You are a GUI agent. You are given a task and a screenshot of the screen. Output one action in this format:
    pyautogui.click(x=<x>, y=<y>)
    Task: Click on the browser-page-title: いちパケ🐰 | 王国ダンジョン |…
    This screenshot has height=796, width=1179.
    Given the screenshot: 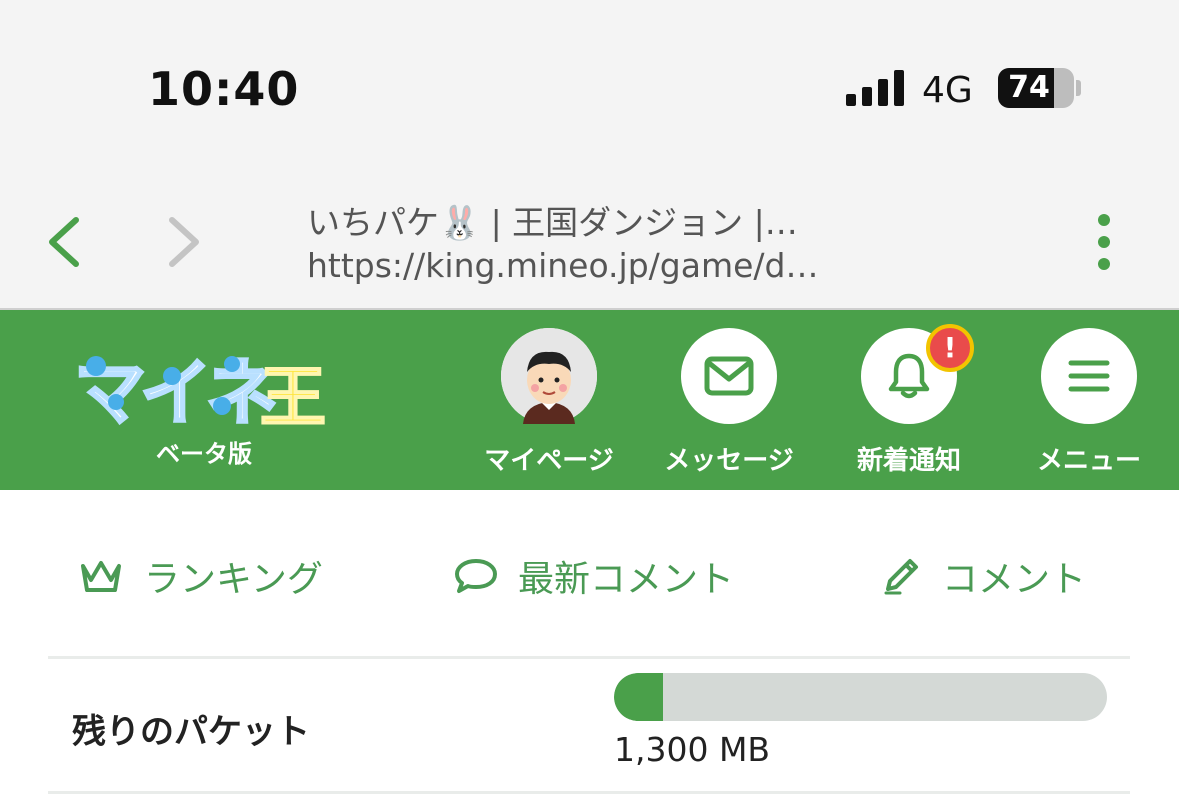 What is the action you would take?
    pyautogui.click(x=552, y=220)
    